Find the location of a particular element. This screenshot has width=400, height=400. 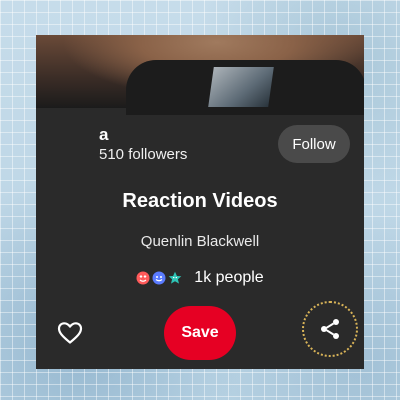

heart-outline-icon is located at coordinates (70, 333).